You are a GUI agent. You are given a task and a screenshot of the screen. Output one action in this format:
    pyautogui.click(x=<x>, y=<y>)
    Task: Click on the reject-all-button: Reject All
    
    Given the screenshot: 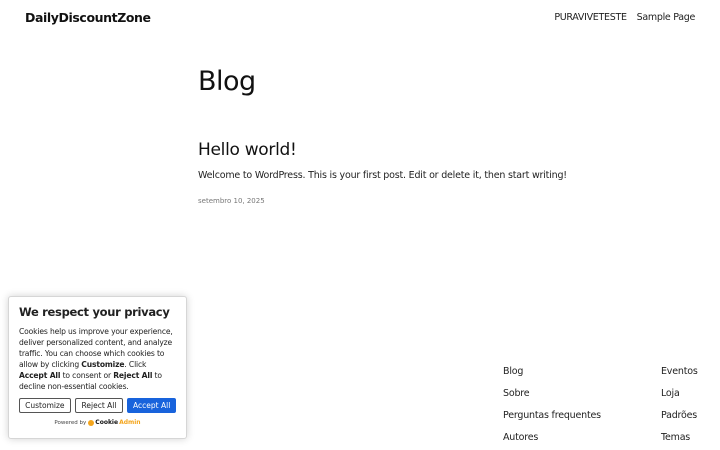 What is the action you would take?
    pyautogui.click(x=99, y=405)
    